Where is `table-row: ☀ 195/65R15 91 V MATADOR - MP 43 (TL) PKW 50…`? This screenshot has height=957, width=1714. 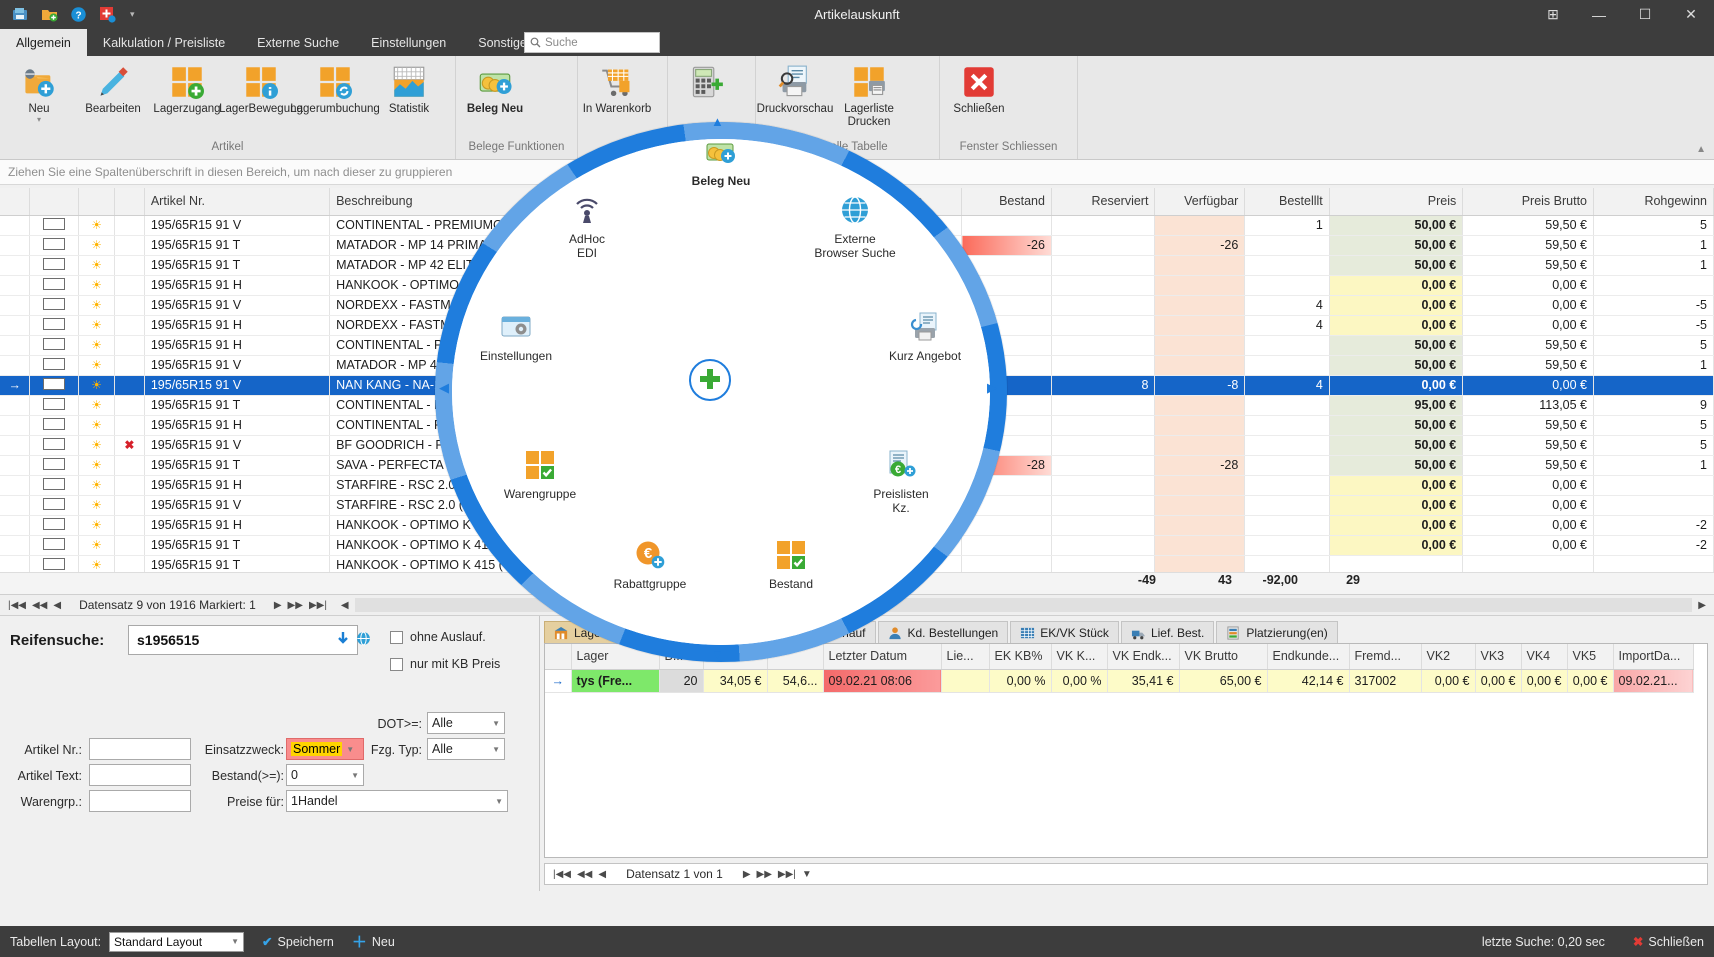 table-row: ☀ 195/65R15 91 V MATADOR - MP 43 (TL) PKW 50… is located at coordinates (857, 365).